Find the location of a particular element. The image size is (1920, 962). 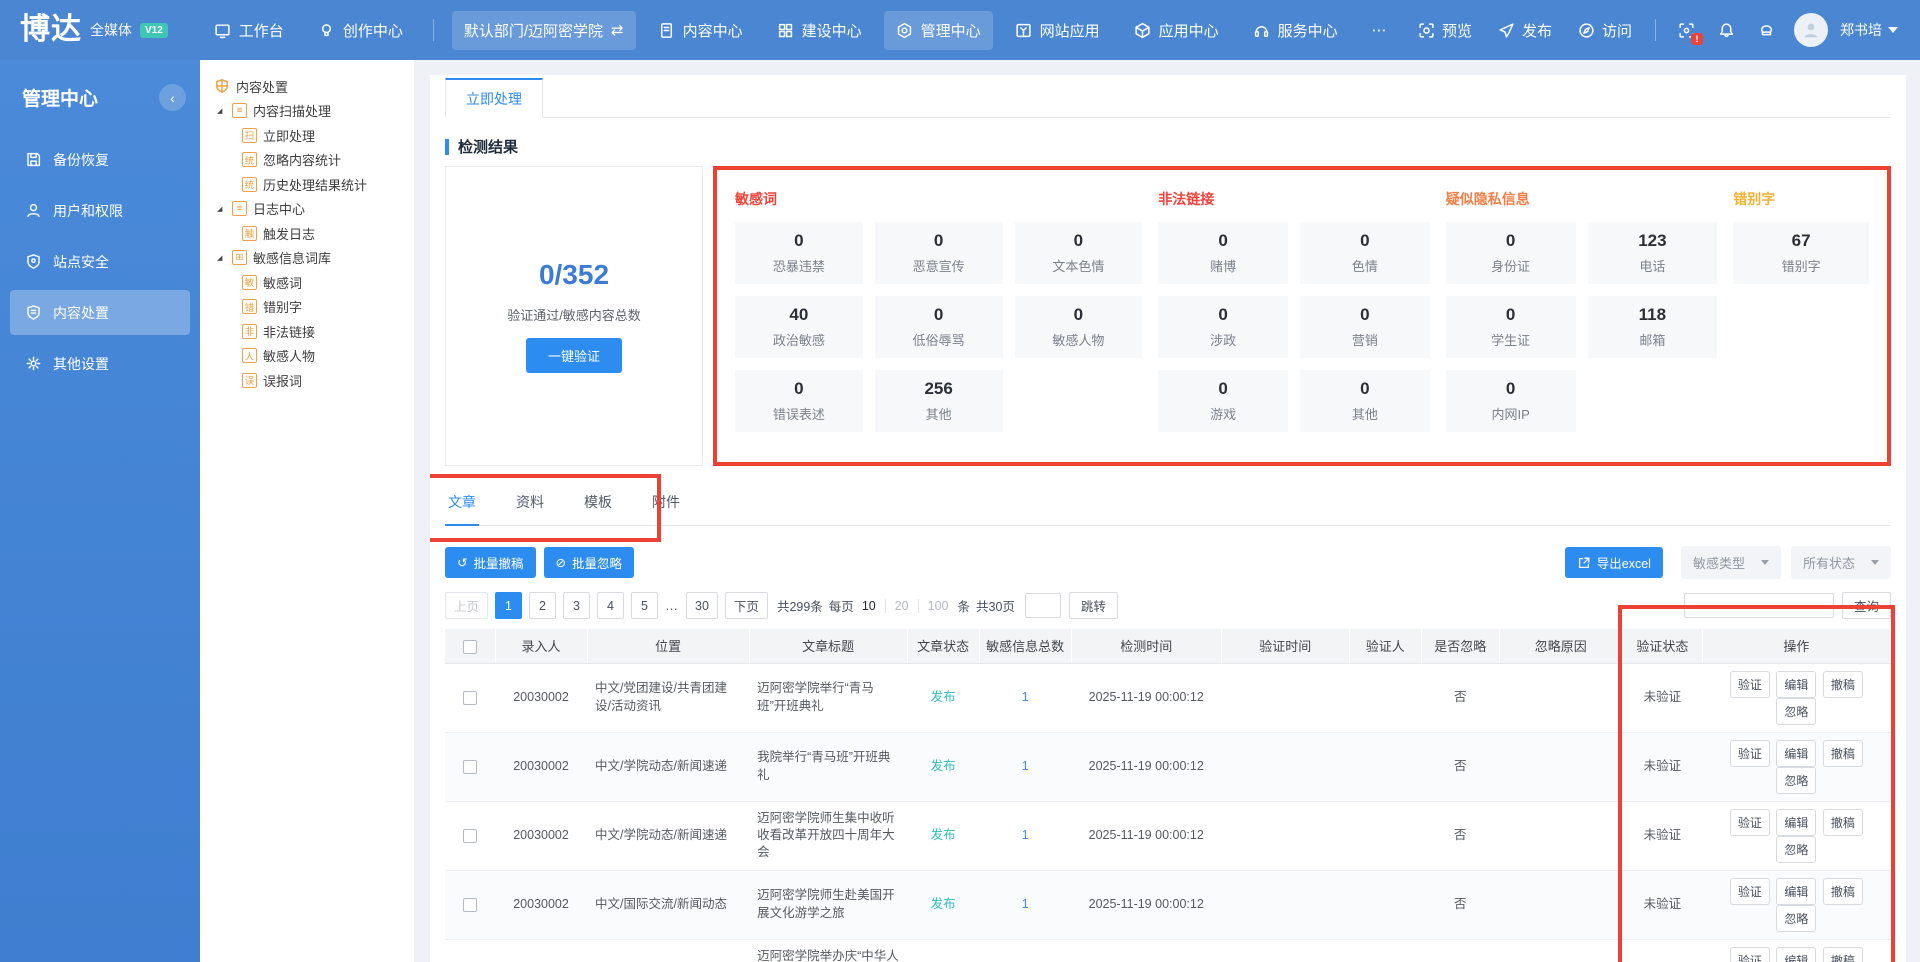

notifications-button is located at coordinates (1726, 30).